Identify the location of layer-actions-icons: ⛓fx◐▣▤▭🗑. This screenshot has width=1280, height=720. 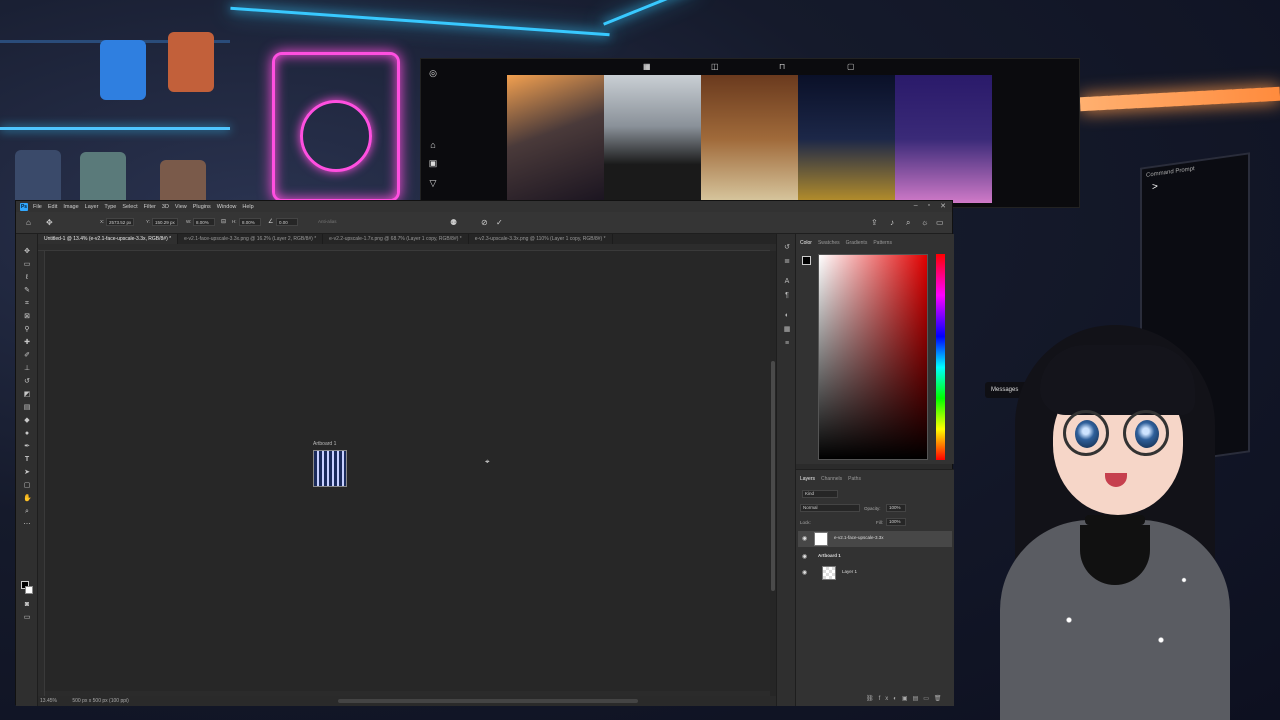
(906, 698).